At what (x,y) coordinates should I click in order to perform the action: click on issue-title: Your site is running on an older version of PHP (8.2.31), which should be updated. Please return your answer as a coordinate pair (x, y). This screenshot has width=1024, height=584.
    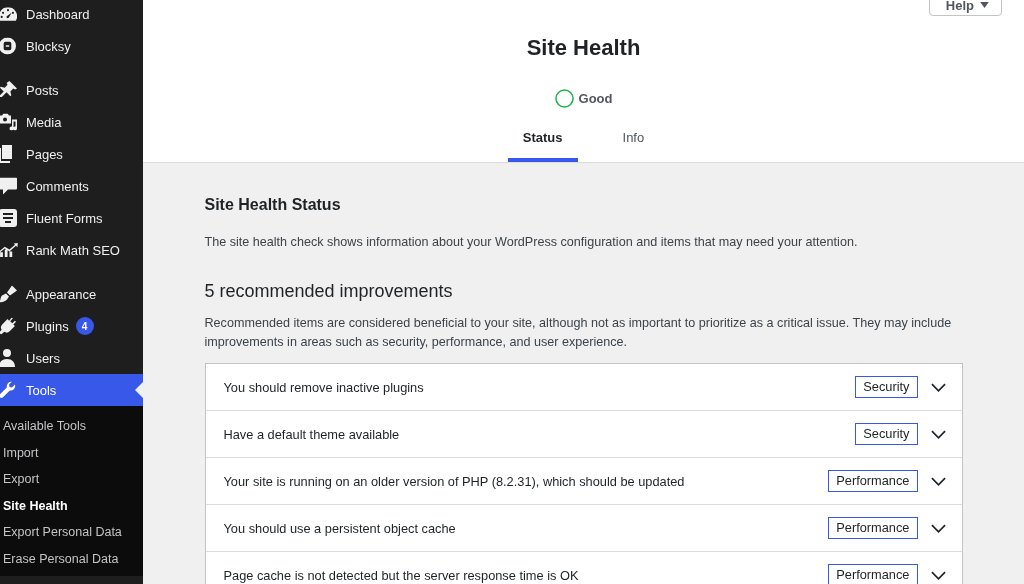
    Looking at the image, I should click on (454, 481).